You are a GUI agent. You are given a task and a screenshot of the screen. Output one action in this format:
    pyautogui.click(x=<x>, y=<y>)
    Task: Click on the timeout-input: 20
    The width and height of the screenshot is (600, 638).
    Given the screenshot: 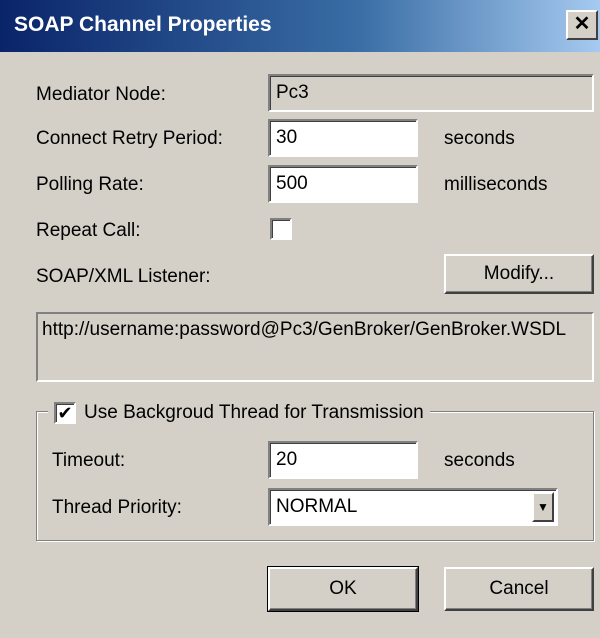 What is the action you would take?
    pyautogui.click(x=343, y=460)
    